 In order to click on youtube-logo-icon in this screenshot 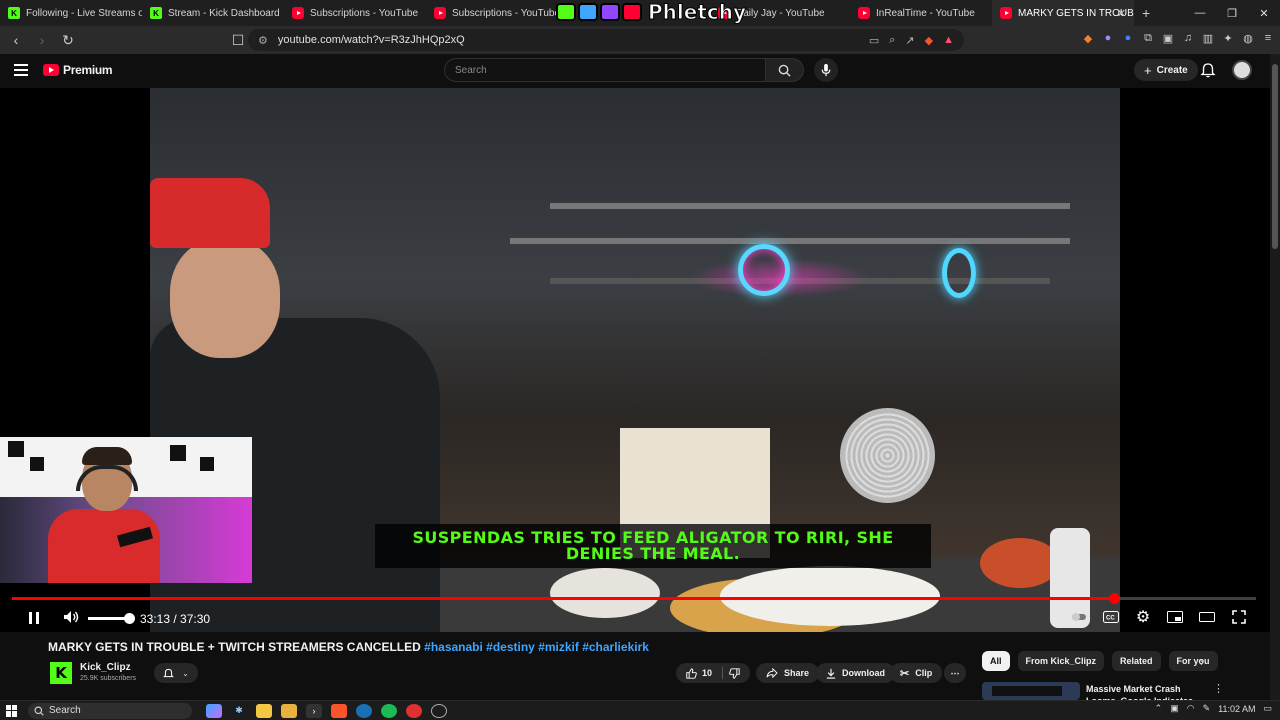, I will do `click(632, 12)`.